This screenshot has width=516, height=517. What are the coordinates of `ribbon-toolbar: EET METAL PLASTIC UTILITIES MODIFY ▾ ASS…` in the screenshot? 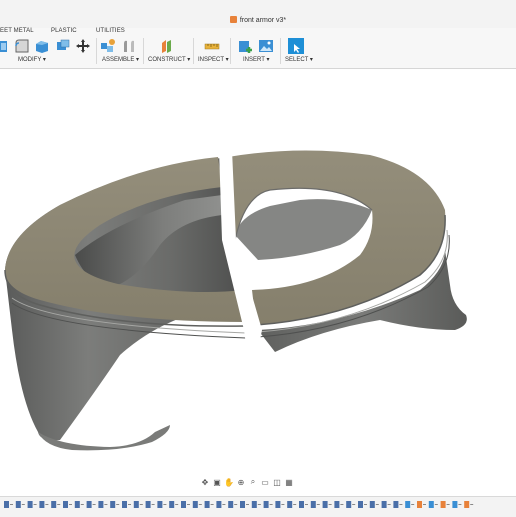 It's located at (258, 48).